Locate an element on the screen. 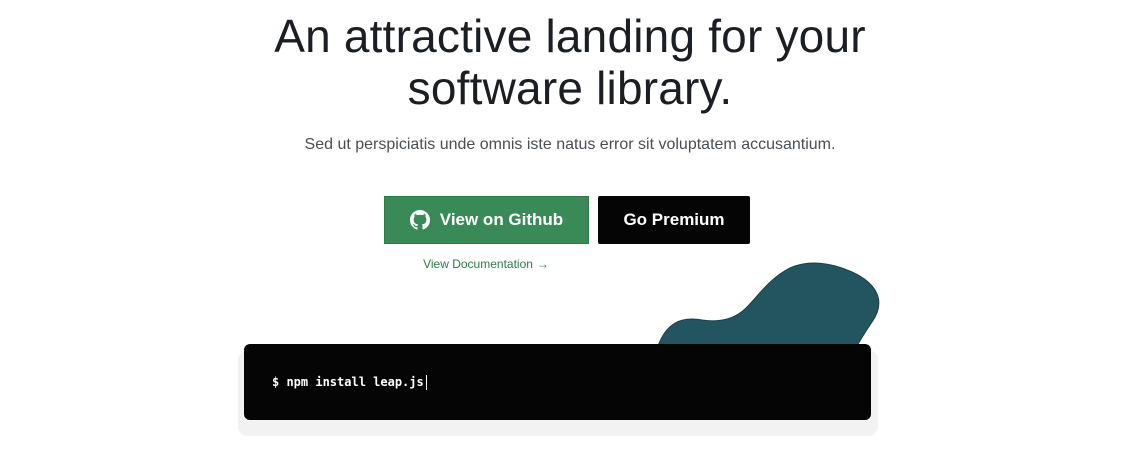 The height and width of the screenshot is (472, 1140). view-on-github-button: View on Github is located at coordinates (486, 220).